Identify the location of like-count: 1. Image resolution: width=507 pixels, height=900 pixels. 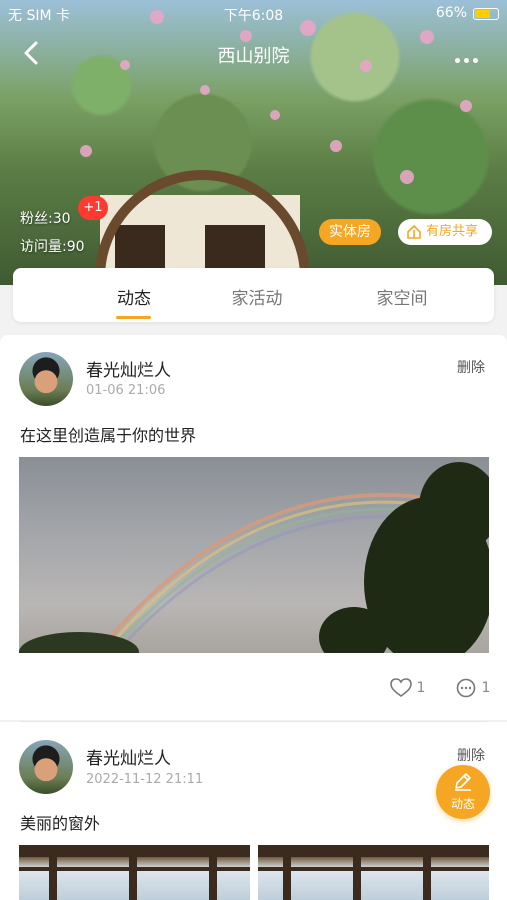
(421, 688).